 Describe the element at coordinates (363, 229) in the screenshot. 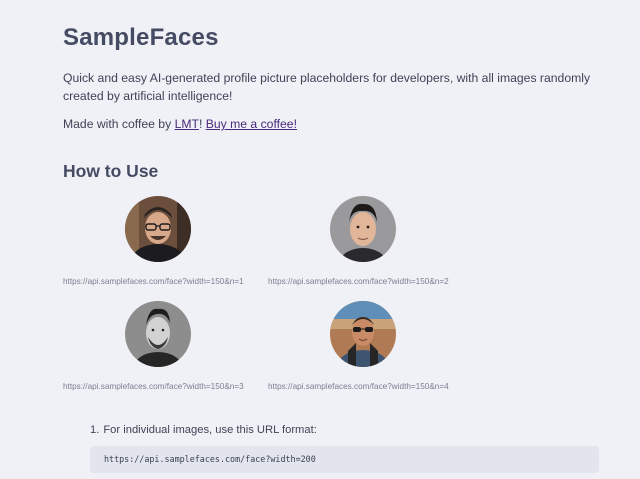

I see `avatar-face-dark-hair-icon` at that location.